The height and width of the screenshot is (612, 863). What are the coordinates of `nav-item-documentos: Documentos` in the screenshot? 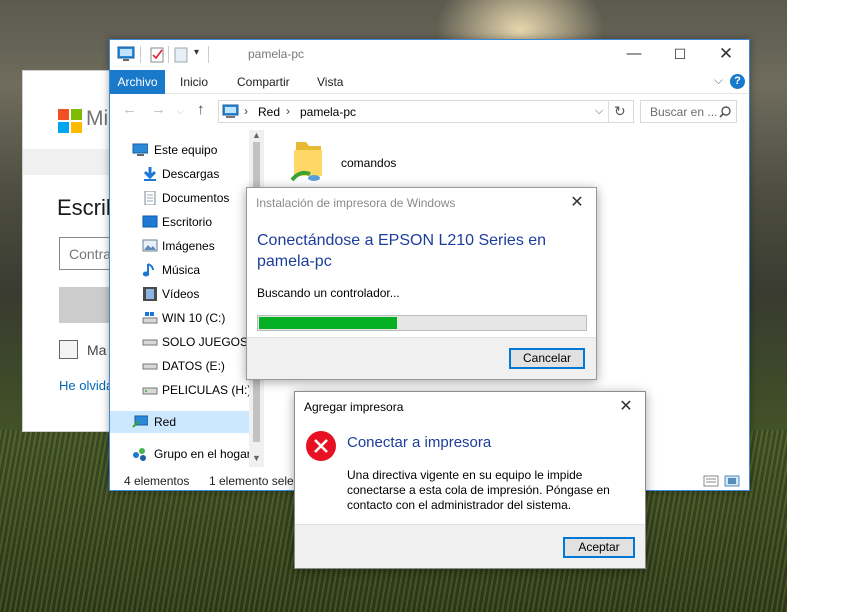 It's located at (179, 198).